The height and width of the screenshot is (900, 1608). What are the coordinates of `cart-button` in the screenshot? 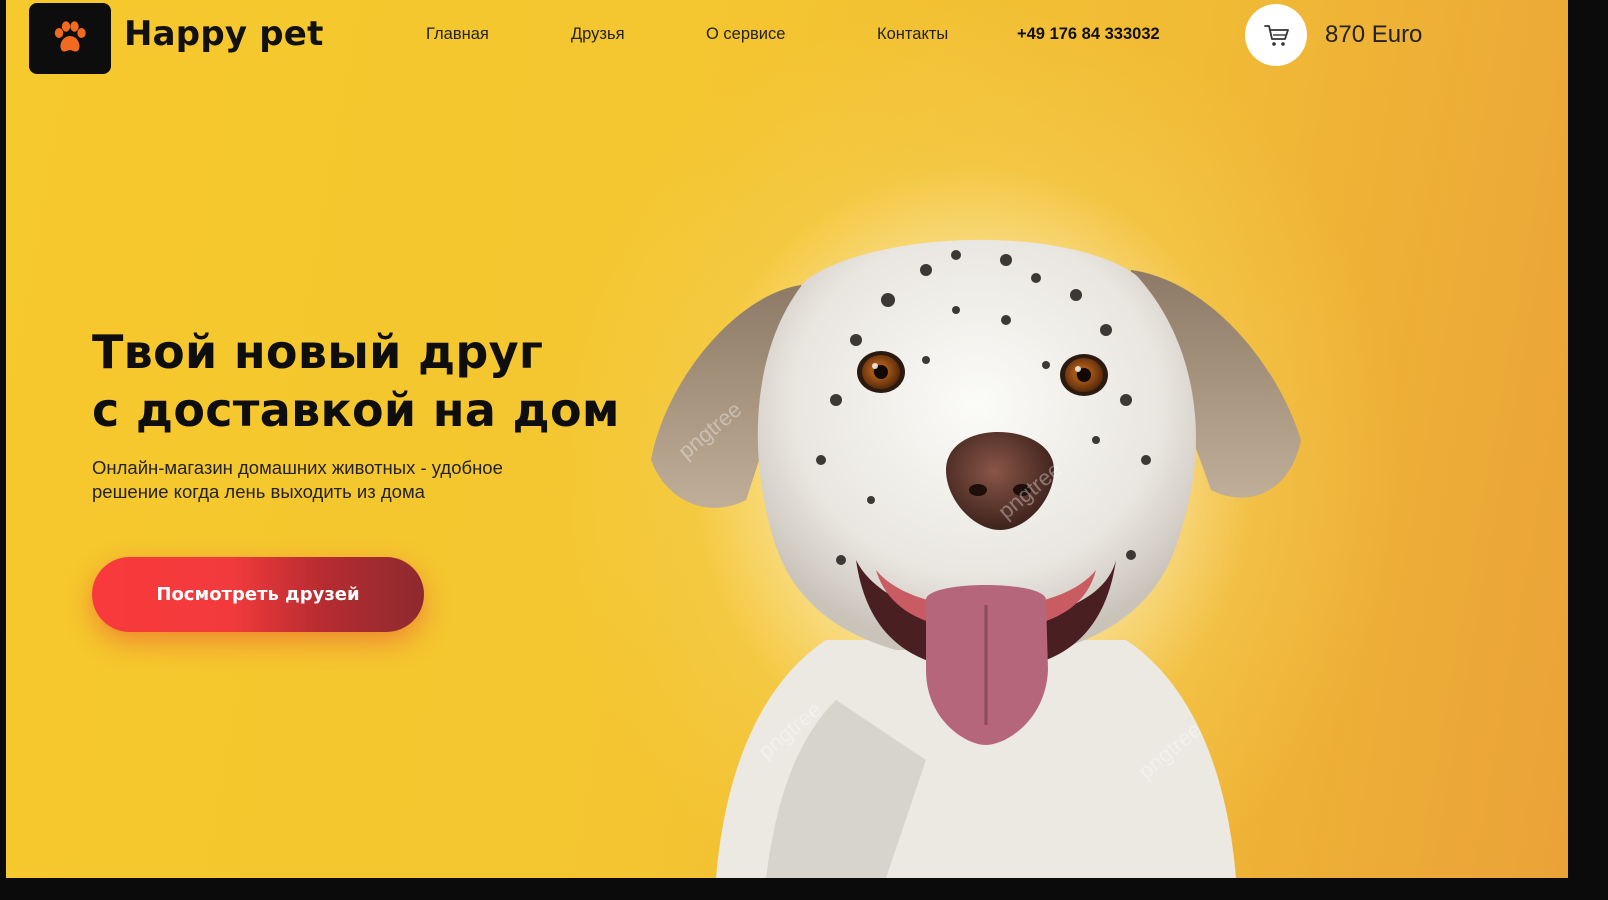 It's located at (1276, 35).